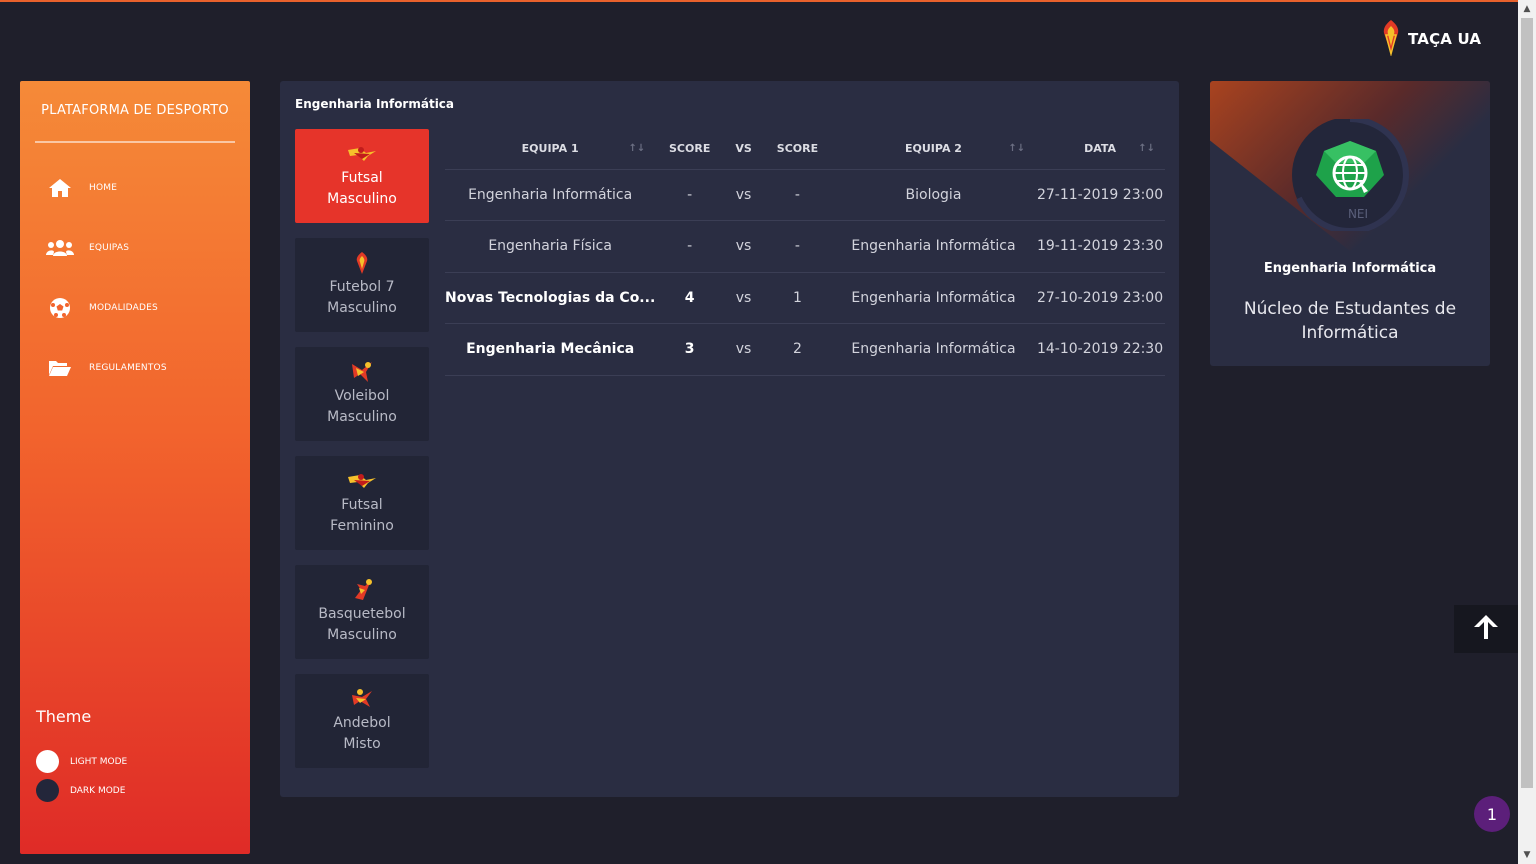 The width and height of the screenshot is (1536, 864). I want to click on team-card-name: Engenharia Informática, so click(1350, 268).